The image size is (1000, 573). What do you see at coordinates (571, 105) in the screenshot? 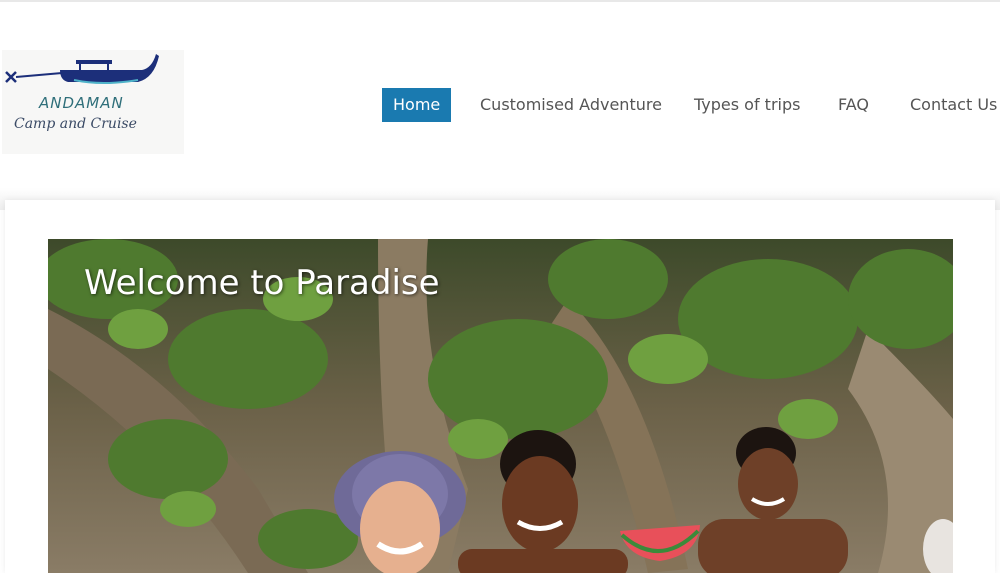
I see `nav-item-customised-adventure: Customised Adventure` at bounding box center [571, 105].